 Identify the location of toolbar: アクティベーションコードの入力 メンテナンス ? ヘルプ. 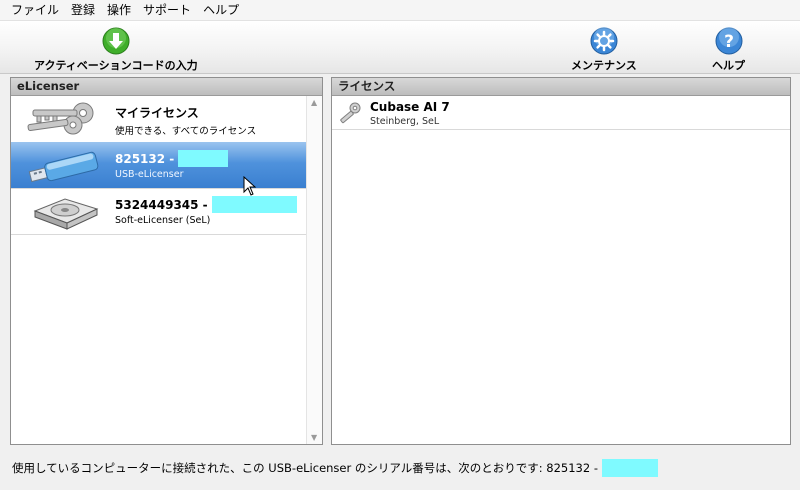
(400, 47).